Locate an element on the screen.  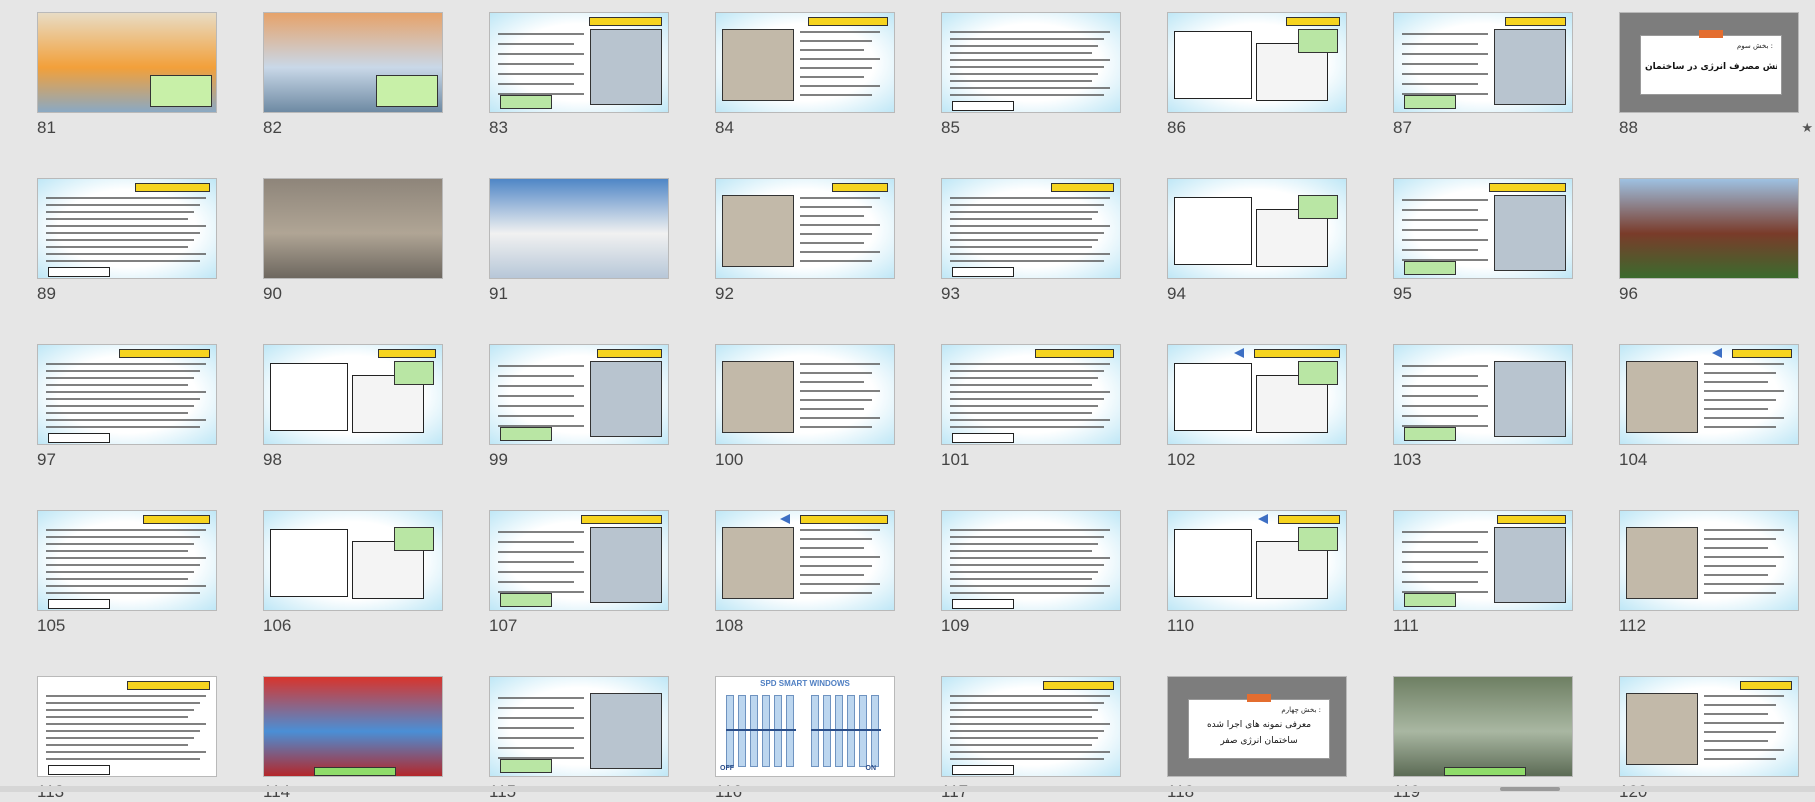
slide-thumbnail-cell: 110 is located at coordinates (1257, 572).